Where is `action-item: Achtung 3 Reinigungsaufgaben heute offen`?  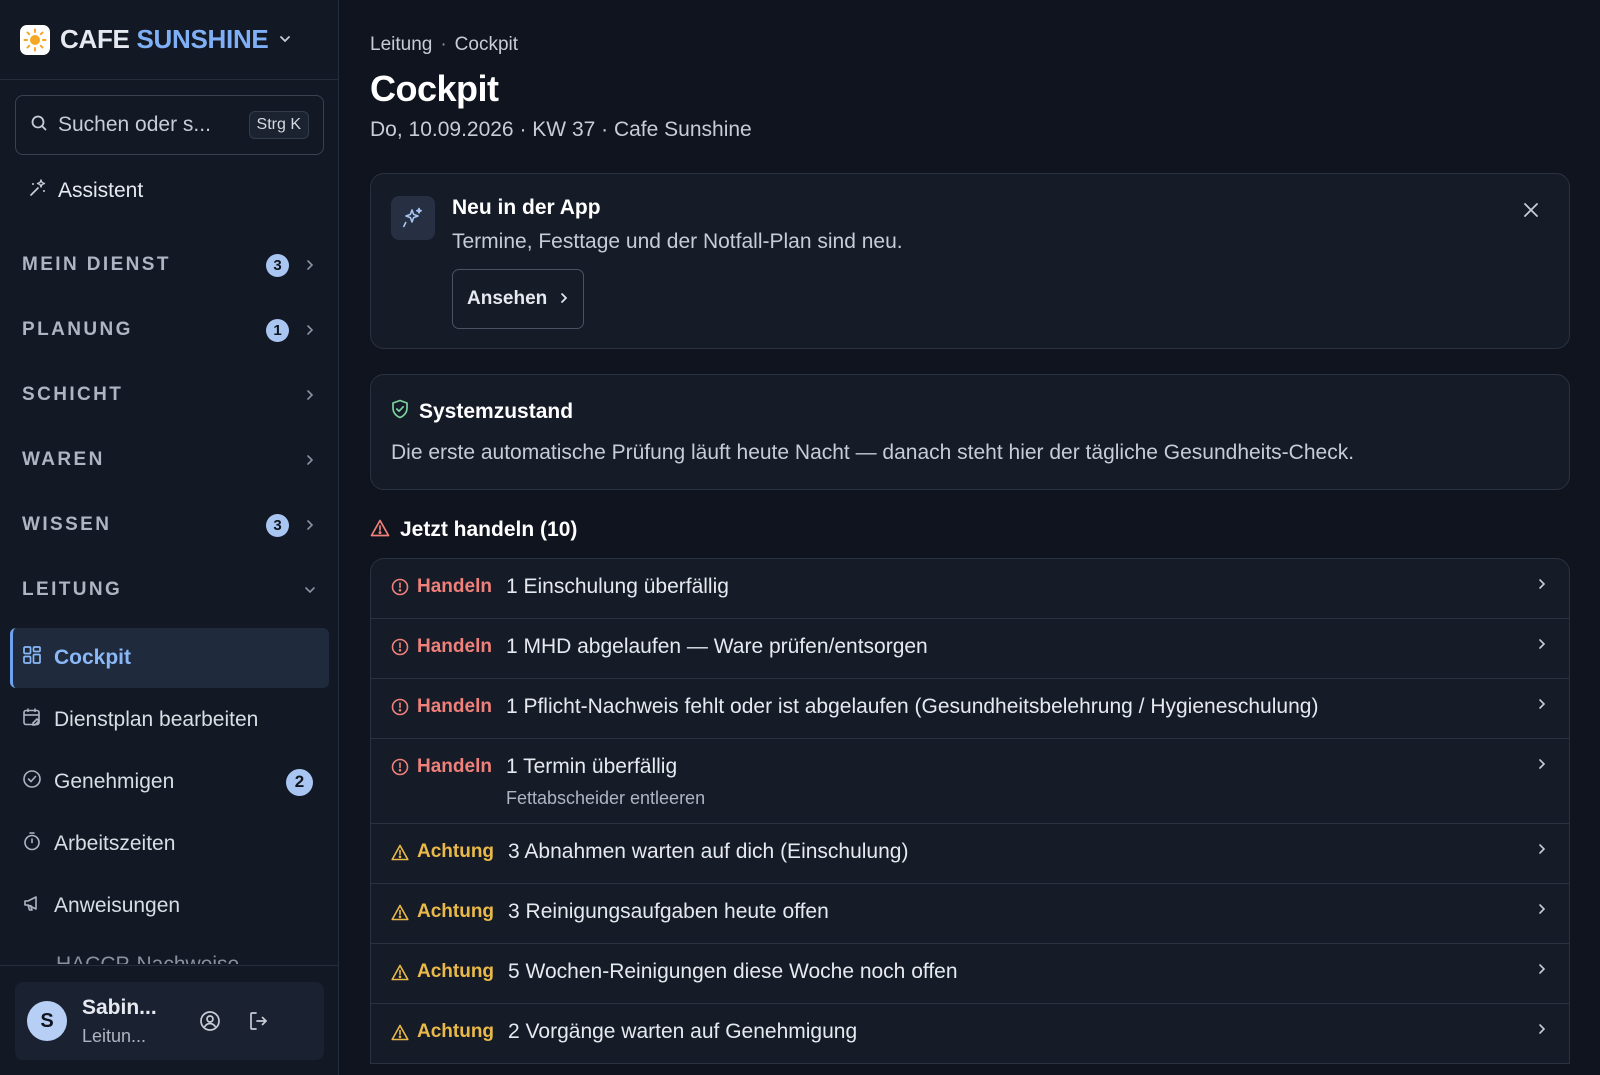 action-item: Achtung 3 Reinigungsaufgaben heute offen is located at coordinates (970, 914).